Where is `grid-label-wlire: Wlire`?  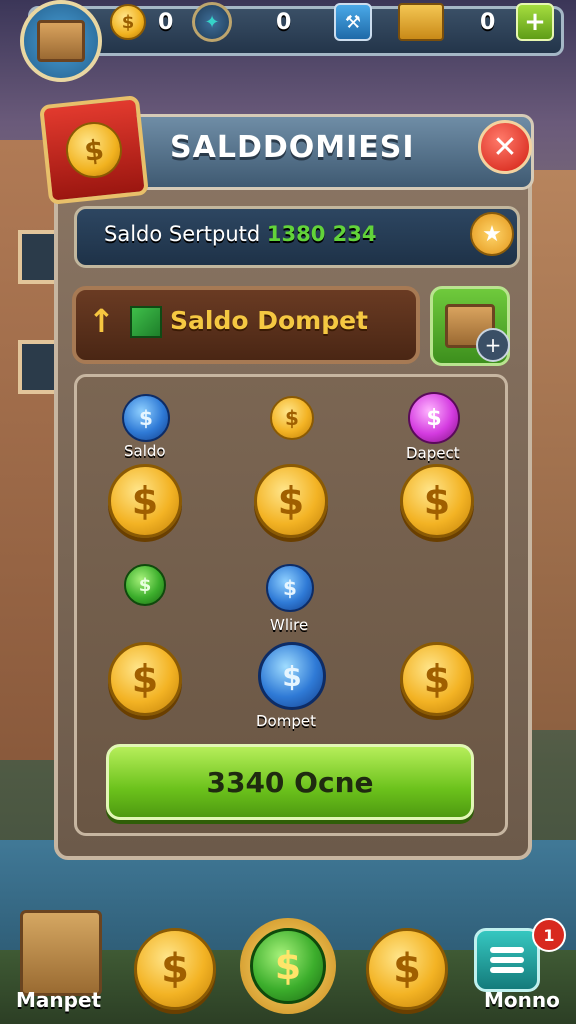
grid-label-wlire: Wlire is located at coordinates (289, 625).